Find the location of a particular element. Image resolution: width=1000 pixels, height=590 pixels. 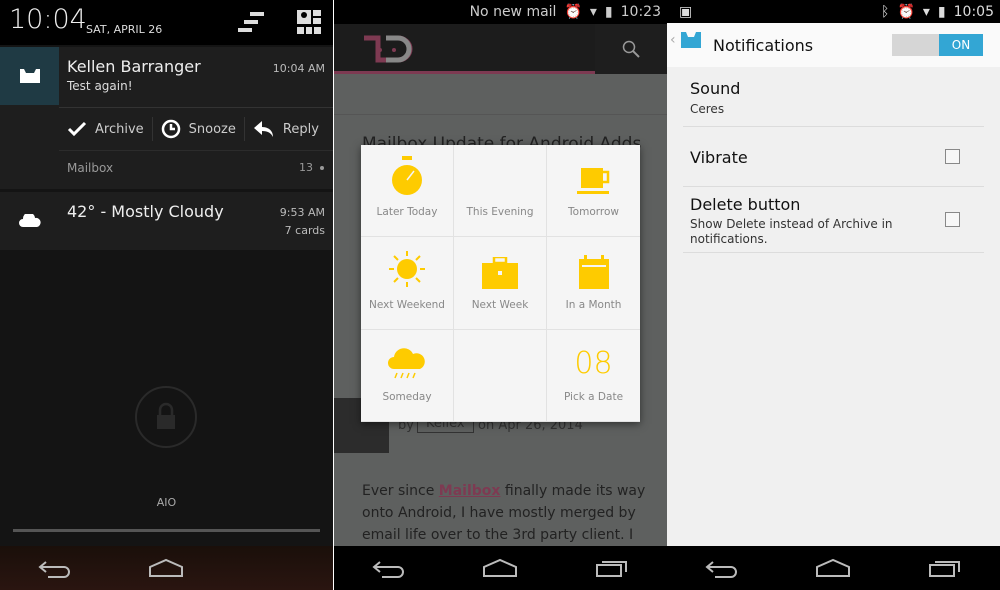

snooze-empty-cell is located at coordinates (500, 375).